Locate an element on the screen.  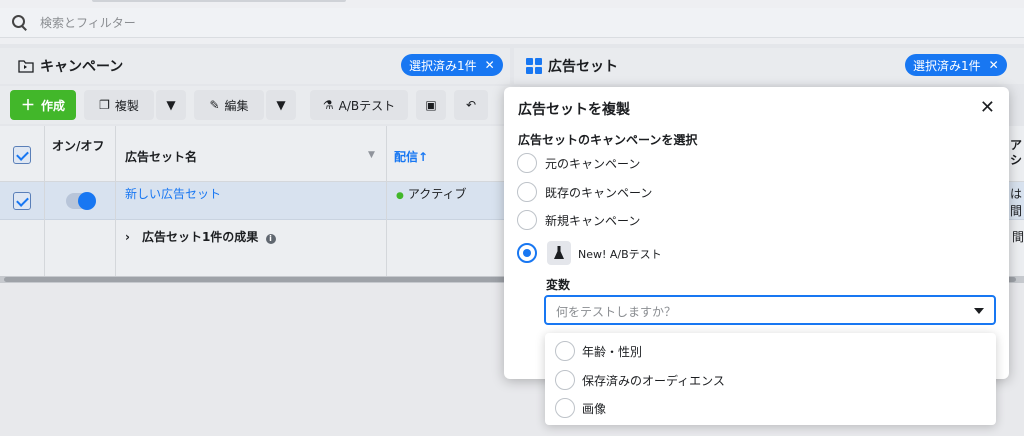
radio-existing-campaign is located at coordinates (527, 192).